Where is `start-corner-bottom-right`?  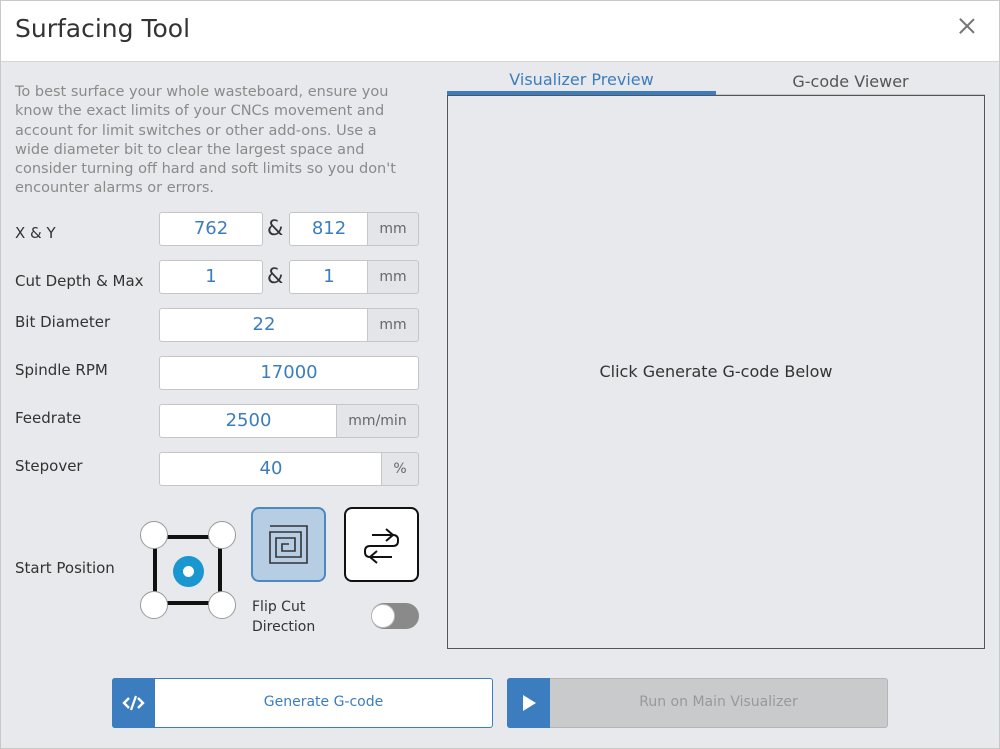 start-corner-bottom-right is located at coordinates (222, 605).